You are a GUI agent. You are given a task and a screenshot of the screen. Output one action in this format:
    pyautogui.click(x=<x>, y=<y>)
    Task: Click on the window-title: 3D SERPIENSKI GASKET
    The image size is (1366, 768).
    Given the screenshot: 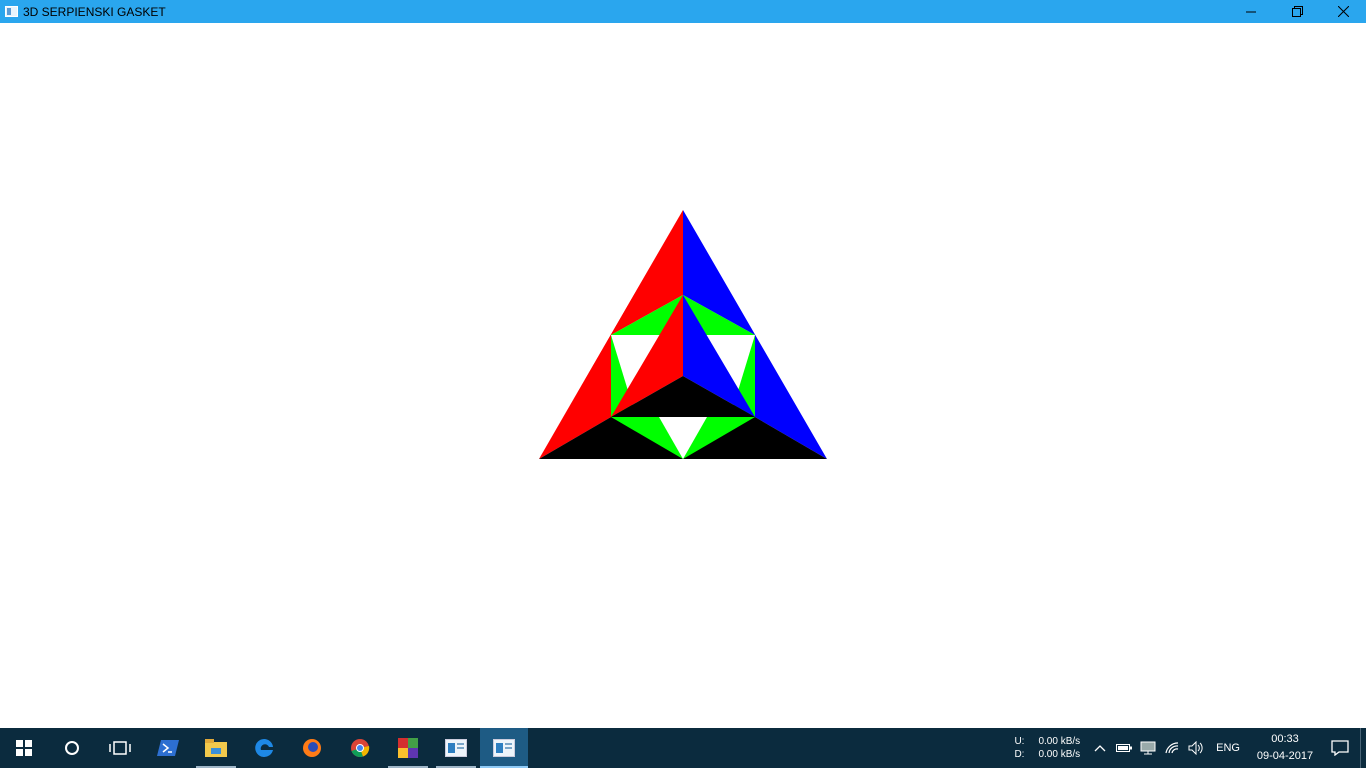 What is the action you would take?
    pyautogui.click(x=94, y=11)
    